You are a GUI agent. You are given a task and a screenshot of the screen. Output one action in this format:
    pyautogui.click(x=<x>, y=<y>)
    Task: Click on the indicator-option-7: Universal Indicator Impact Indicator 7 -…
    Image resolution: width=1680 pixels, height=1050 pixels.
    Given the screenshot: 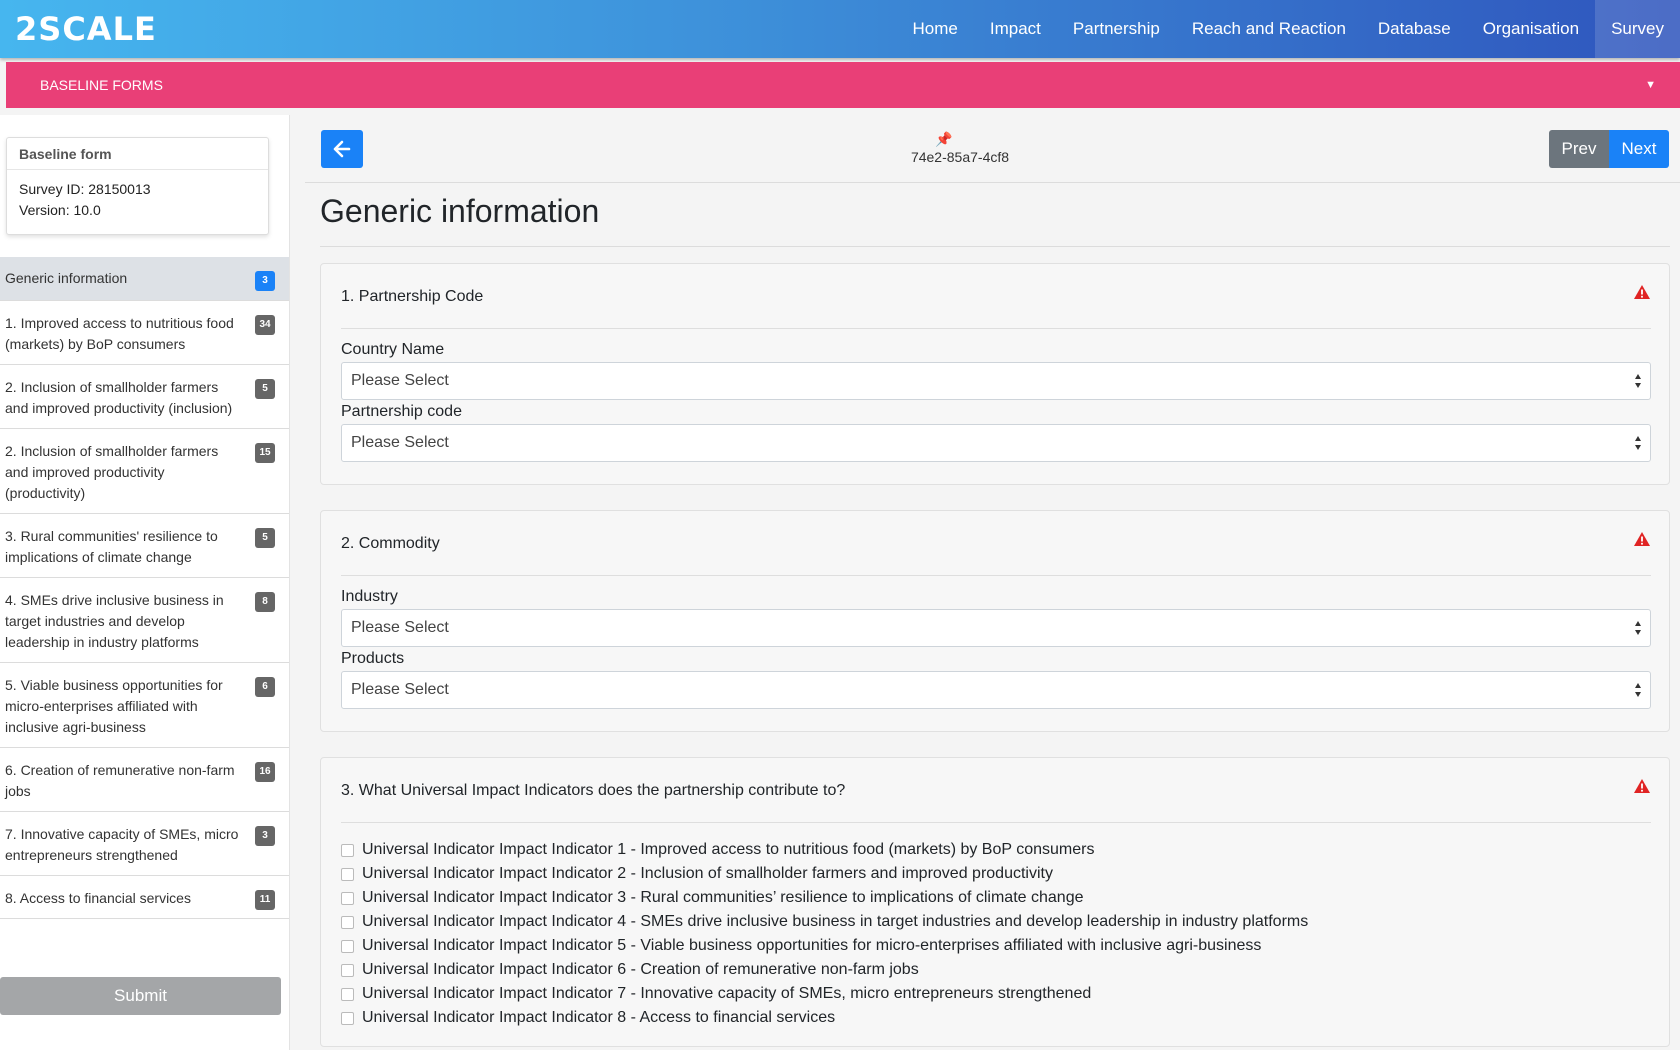 What is the action you would take?
    pyautogui.click(x=824, y=994)
    